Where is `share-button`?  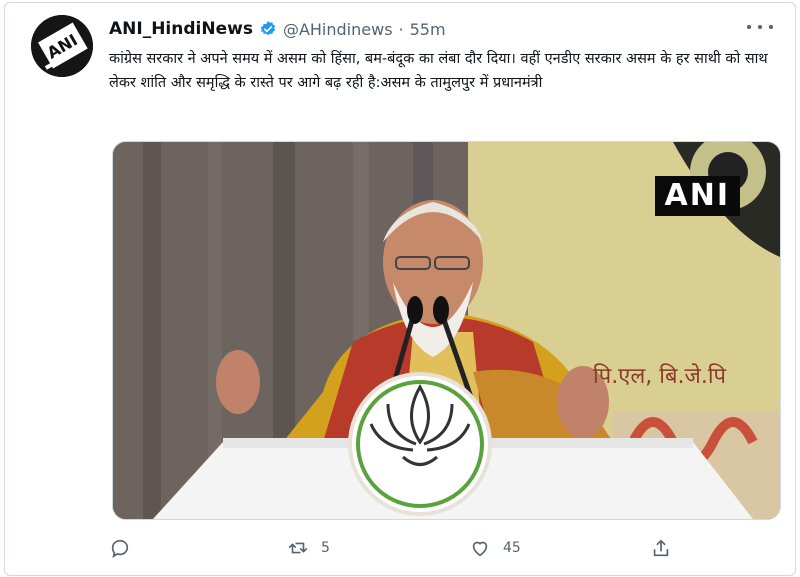
share-button is located at coordinates (661, 548).